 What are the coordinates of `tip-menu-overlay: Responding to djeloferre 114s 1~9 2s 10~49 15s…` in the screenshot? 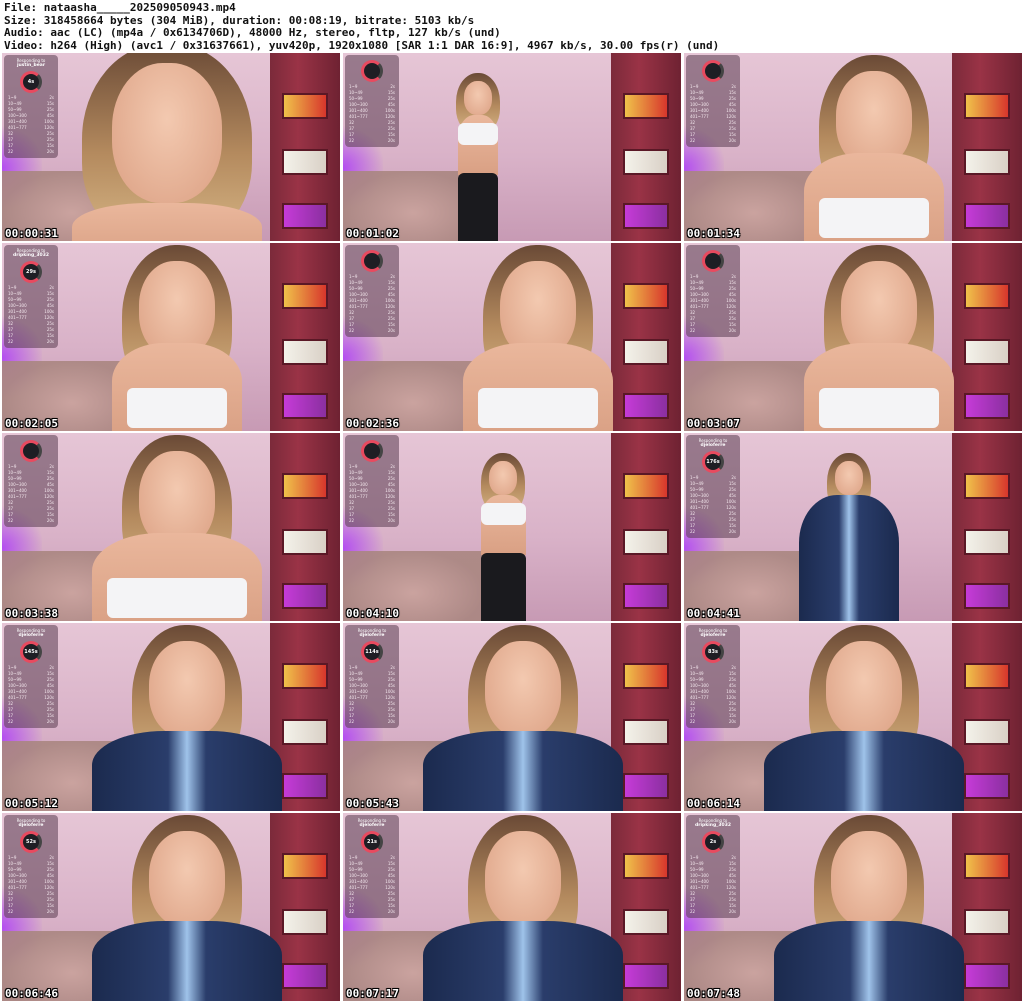 It's located at (372, 676).